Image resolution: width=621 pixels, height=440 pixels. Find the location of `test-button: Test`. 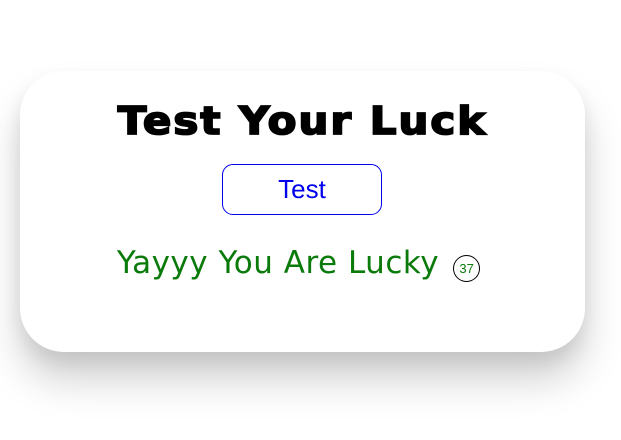

test-button: Test is located at coordinates (302, 189).